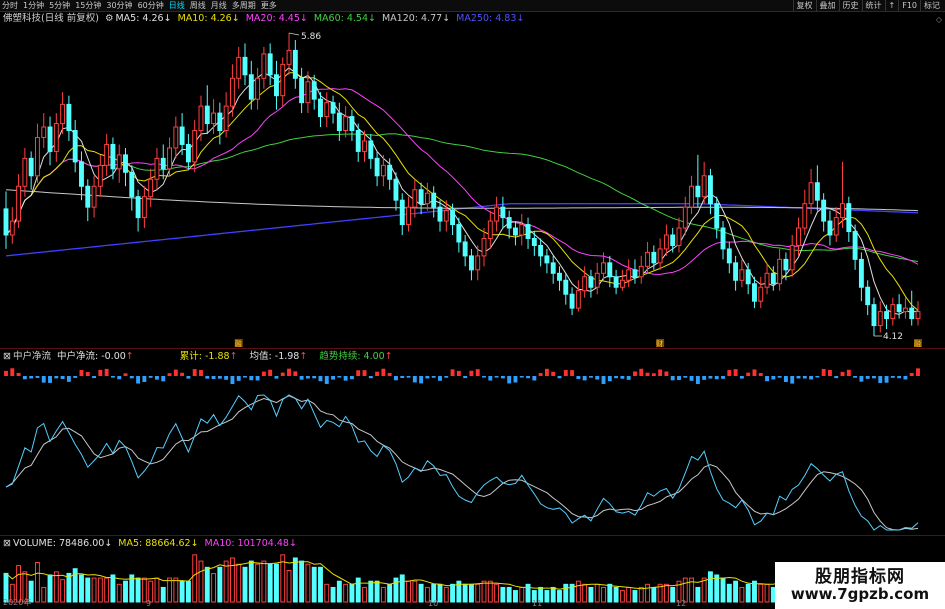  I want to click on x-date-0: 2020年, so click(17, 602).